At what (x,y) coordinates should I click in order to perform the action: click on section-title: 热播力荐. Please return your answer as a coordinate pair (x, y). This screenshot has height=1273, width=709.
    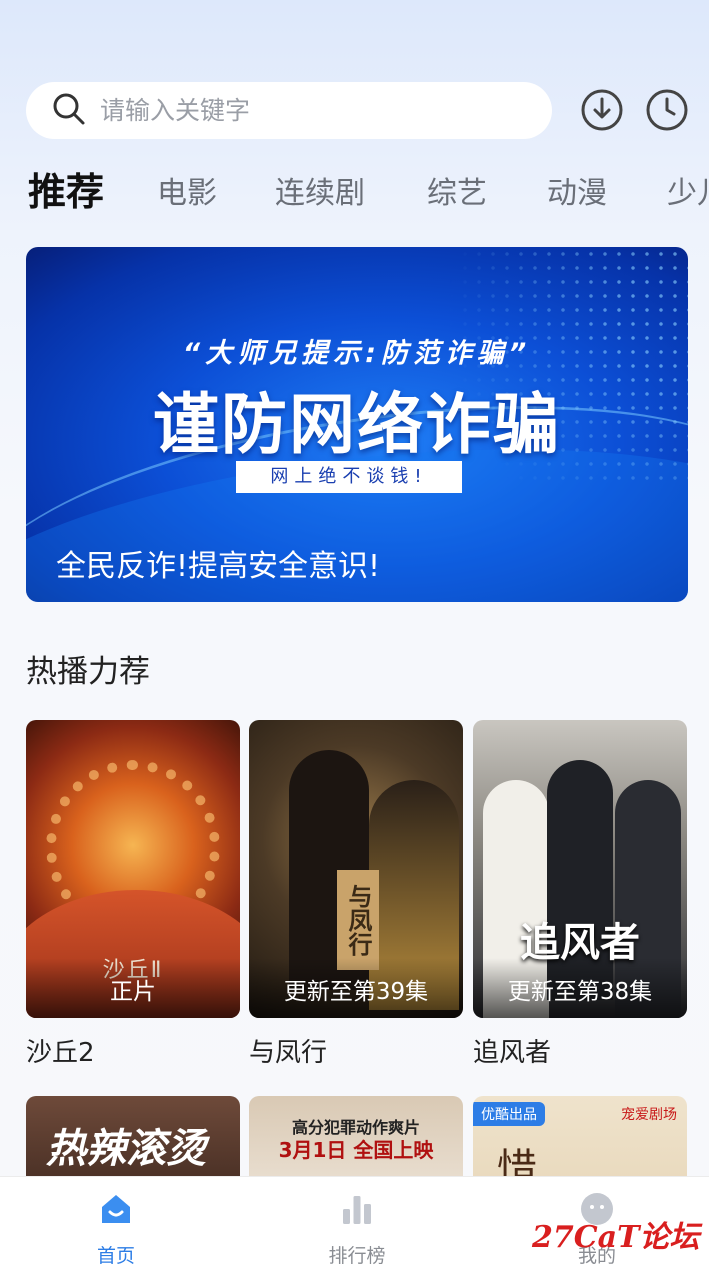
    Looking at the image, I should click on (88, 672).